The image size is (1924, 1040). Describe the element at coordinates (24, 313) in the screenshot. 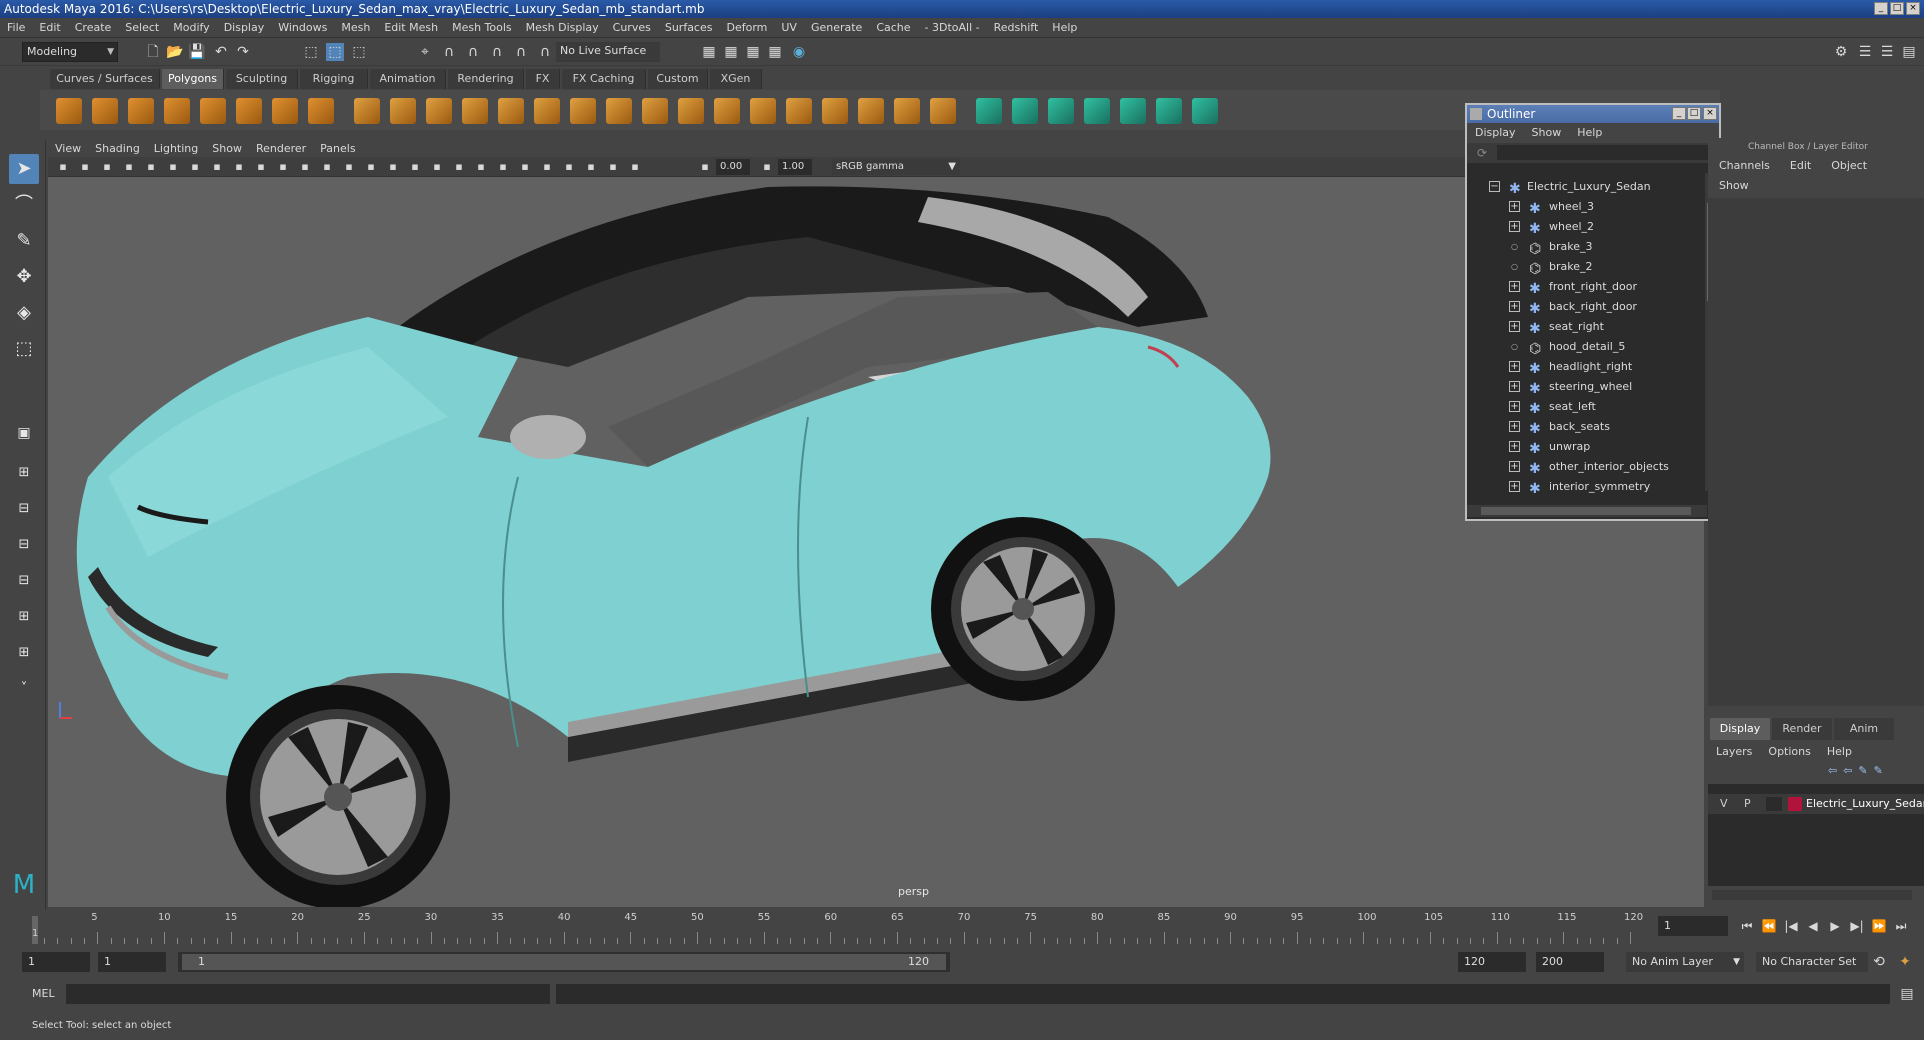

I see `rotate-tool-icon: ◈` at that location.